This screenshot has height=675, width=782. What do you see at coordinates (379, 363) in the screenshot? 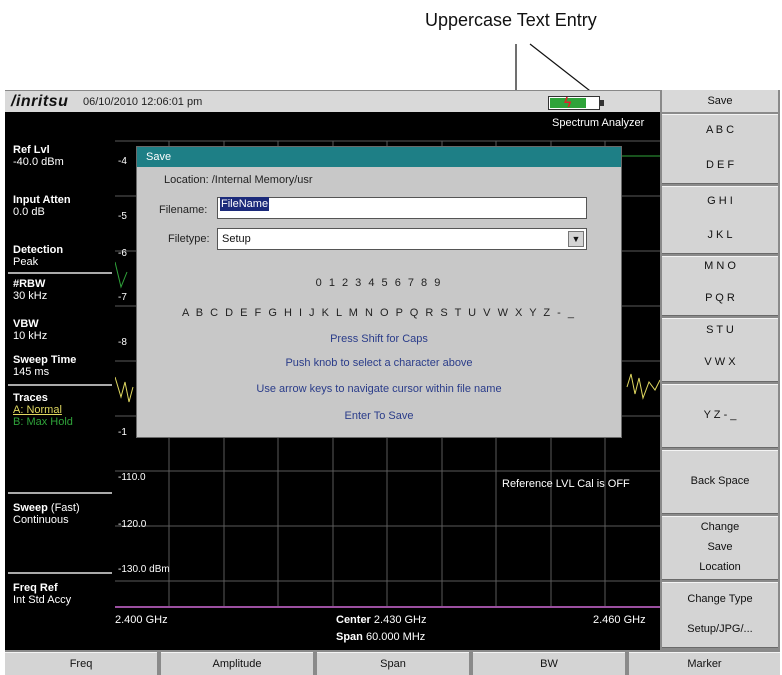
I see `hint-push-knob: Push knob to select a character above` at bounding box center [379, 363].